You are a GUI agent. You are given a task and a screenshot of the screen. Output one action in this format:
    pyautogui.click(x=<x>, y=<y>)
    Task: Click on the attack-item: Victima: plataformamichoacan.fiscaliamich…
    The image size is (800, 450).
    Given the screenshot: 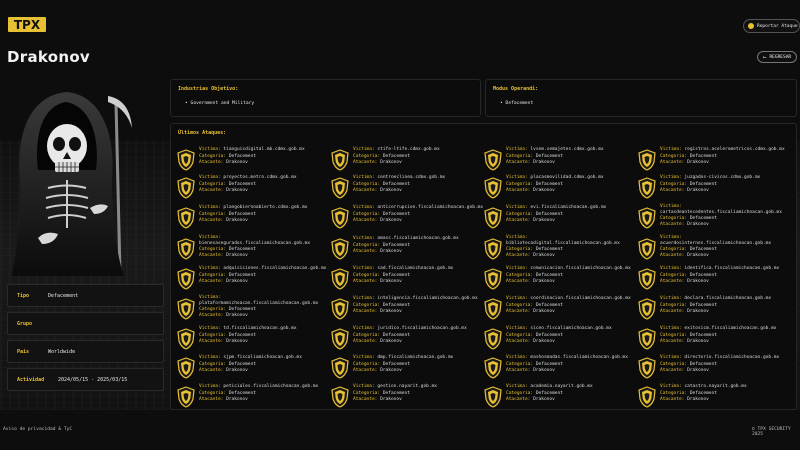 What is the action you would take?
    pyautogui.click(x=252, y=310)
    